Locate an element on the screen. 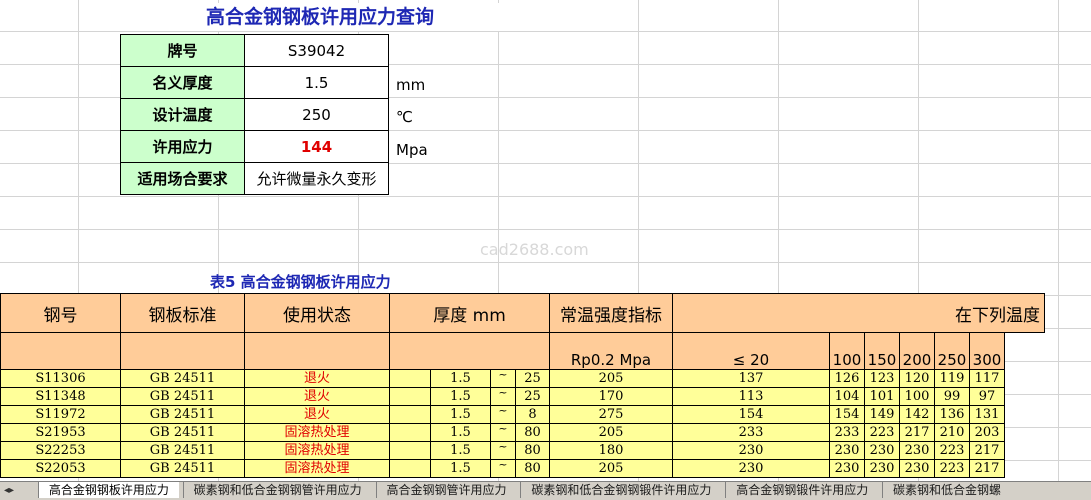 This screenshot has height=500, width=1091. cell-rp: 170 is located at coordinates (611, 396).